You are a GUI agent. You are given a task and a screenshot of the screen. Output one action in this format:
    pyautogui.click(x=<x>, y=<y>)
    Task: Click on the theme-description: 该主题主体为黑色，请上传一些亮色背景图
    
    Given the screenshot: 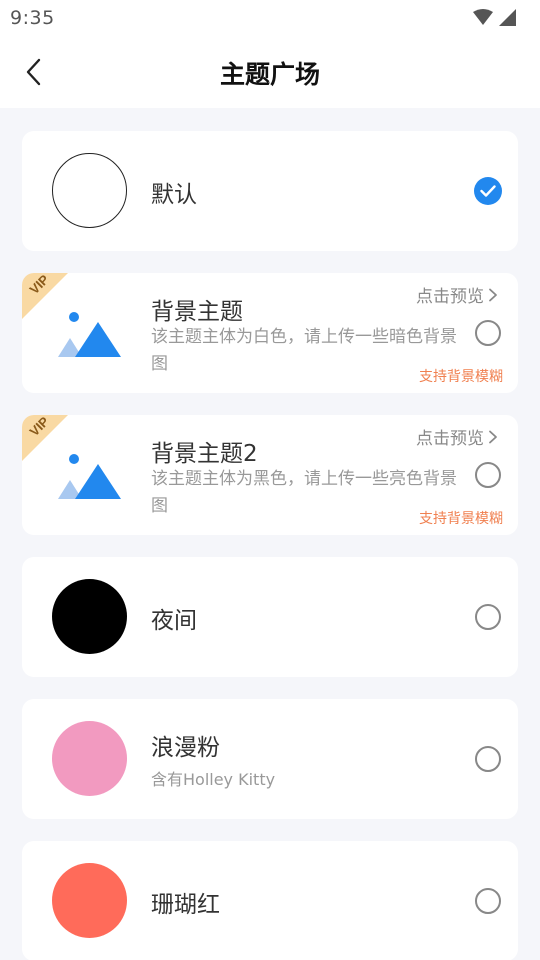 What is the action you would take?
    pyautogui.click(x=304, y=492)
    